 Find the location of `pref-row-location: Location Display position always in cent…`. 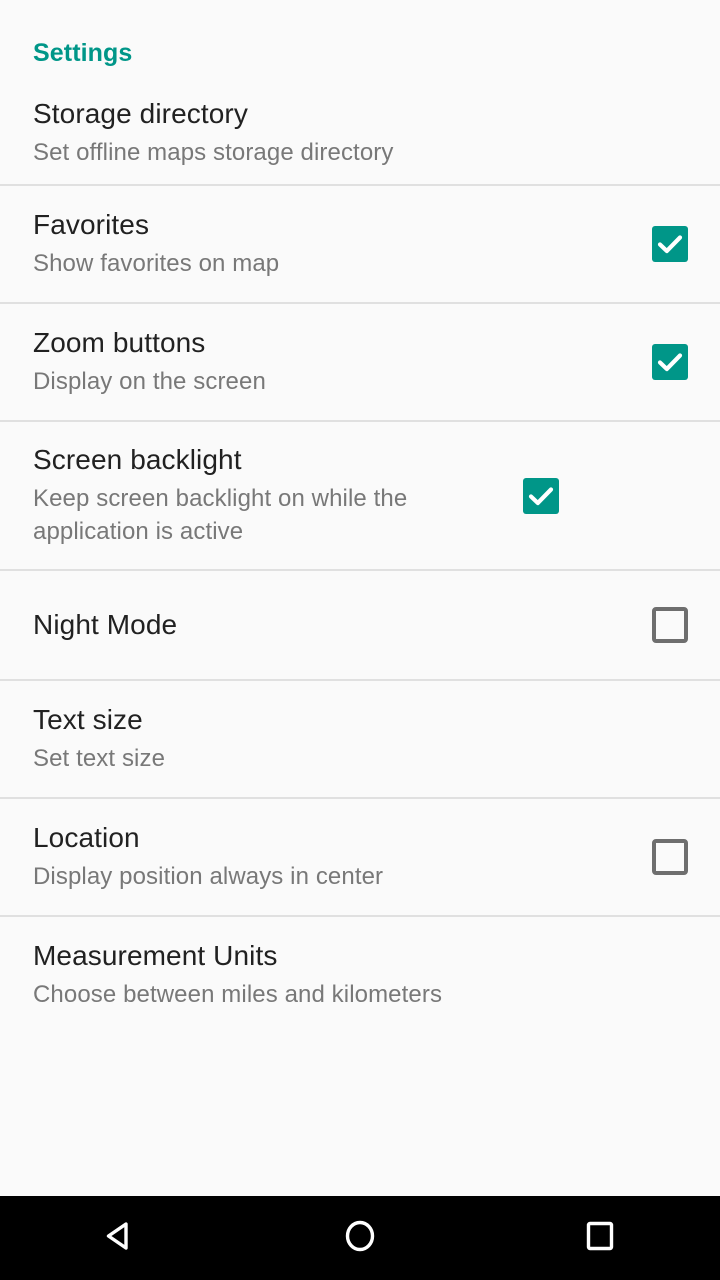

pref-row-location: Location Display position always in cent… is located at coordinates (360, 857).